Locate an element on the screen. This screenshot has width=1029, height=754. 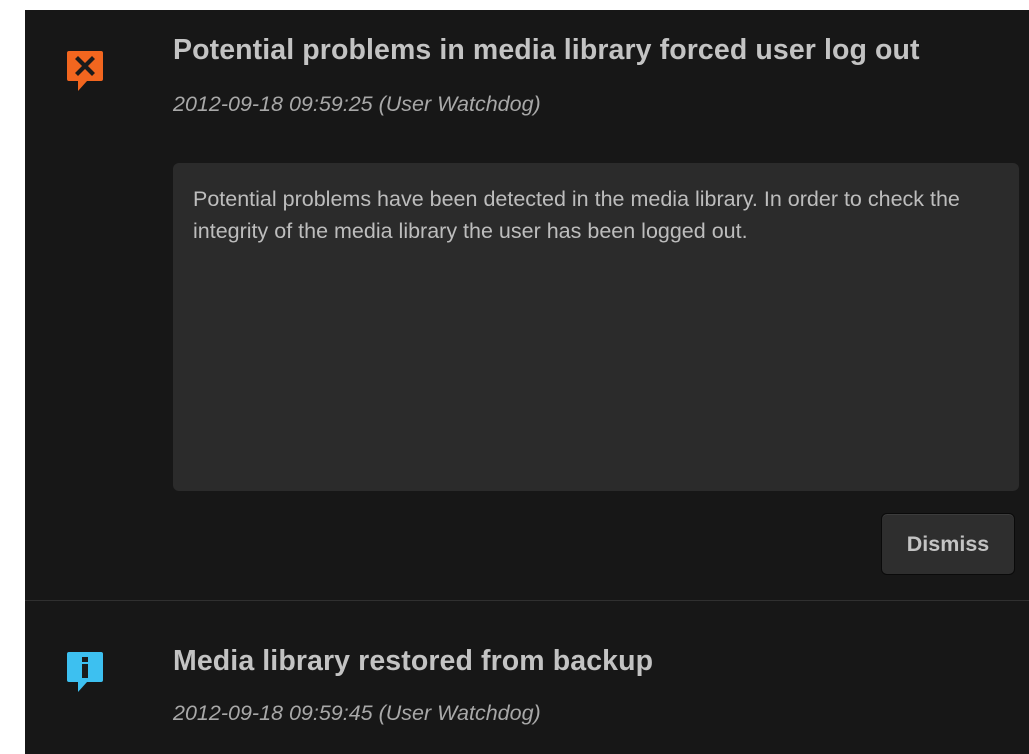
notification-timestamp: 2012-09-18 09:59:45 (User Watchdog) is located at coordinates (357, 713).